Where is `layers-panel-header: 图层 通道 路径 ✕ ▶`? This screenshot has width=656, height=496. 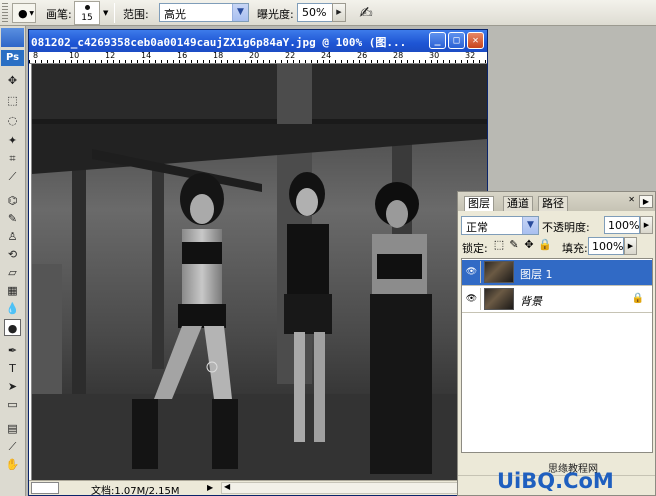
layers-panel-header: 图层 通道 路径 ✕ ▶ is located at coordinates (556, 201).